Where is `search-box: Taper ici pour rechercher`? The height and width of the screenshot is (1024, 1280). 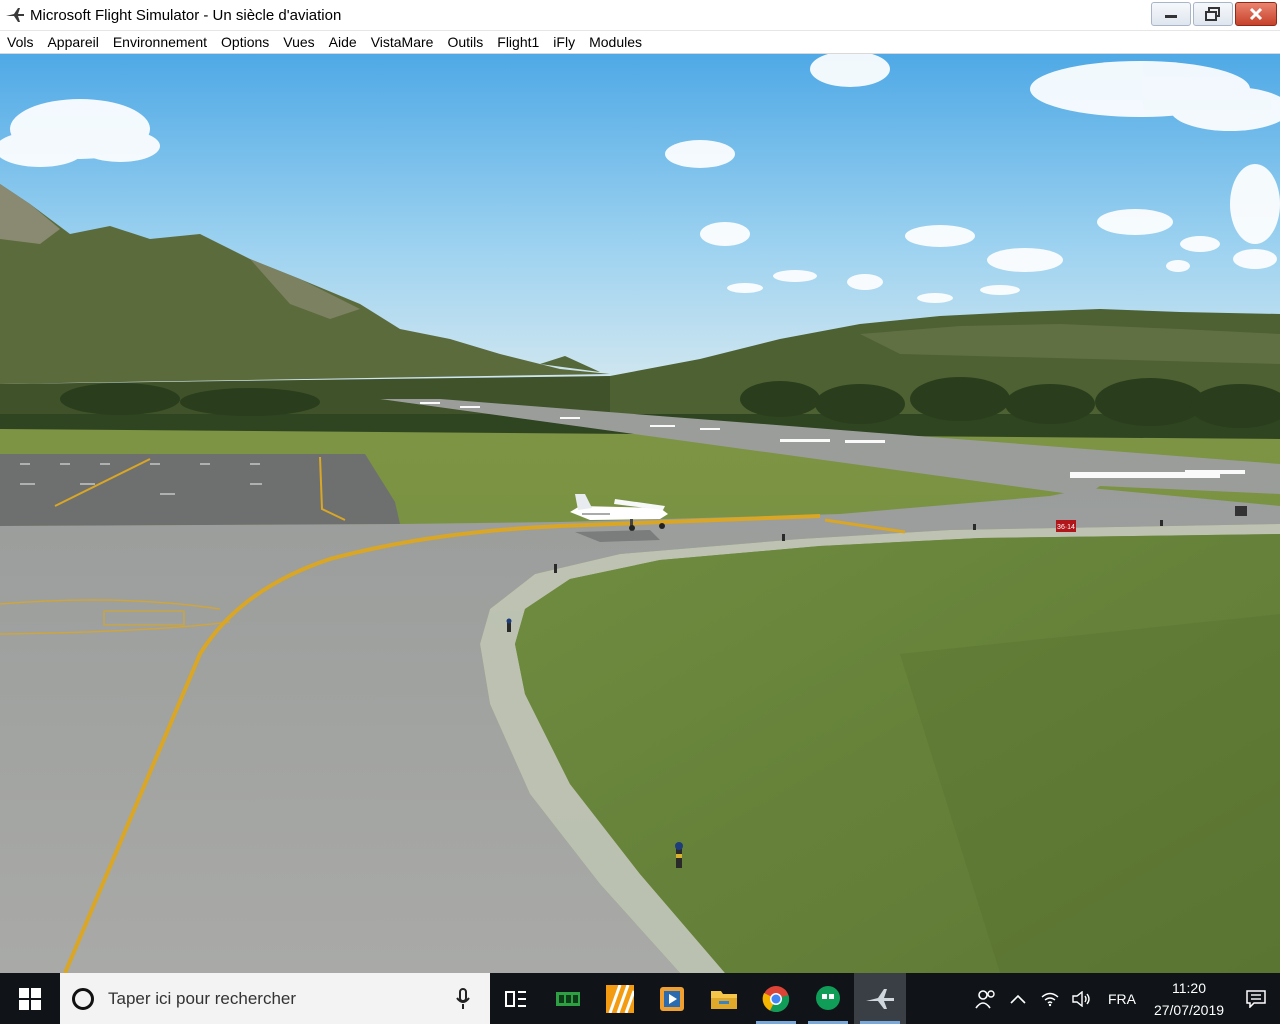 search-box: Taper ici pour rechercher is located at coordinates (275, 998).